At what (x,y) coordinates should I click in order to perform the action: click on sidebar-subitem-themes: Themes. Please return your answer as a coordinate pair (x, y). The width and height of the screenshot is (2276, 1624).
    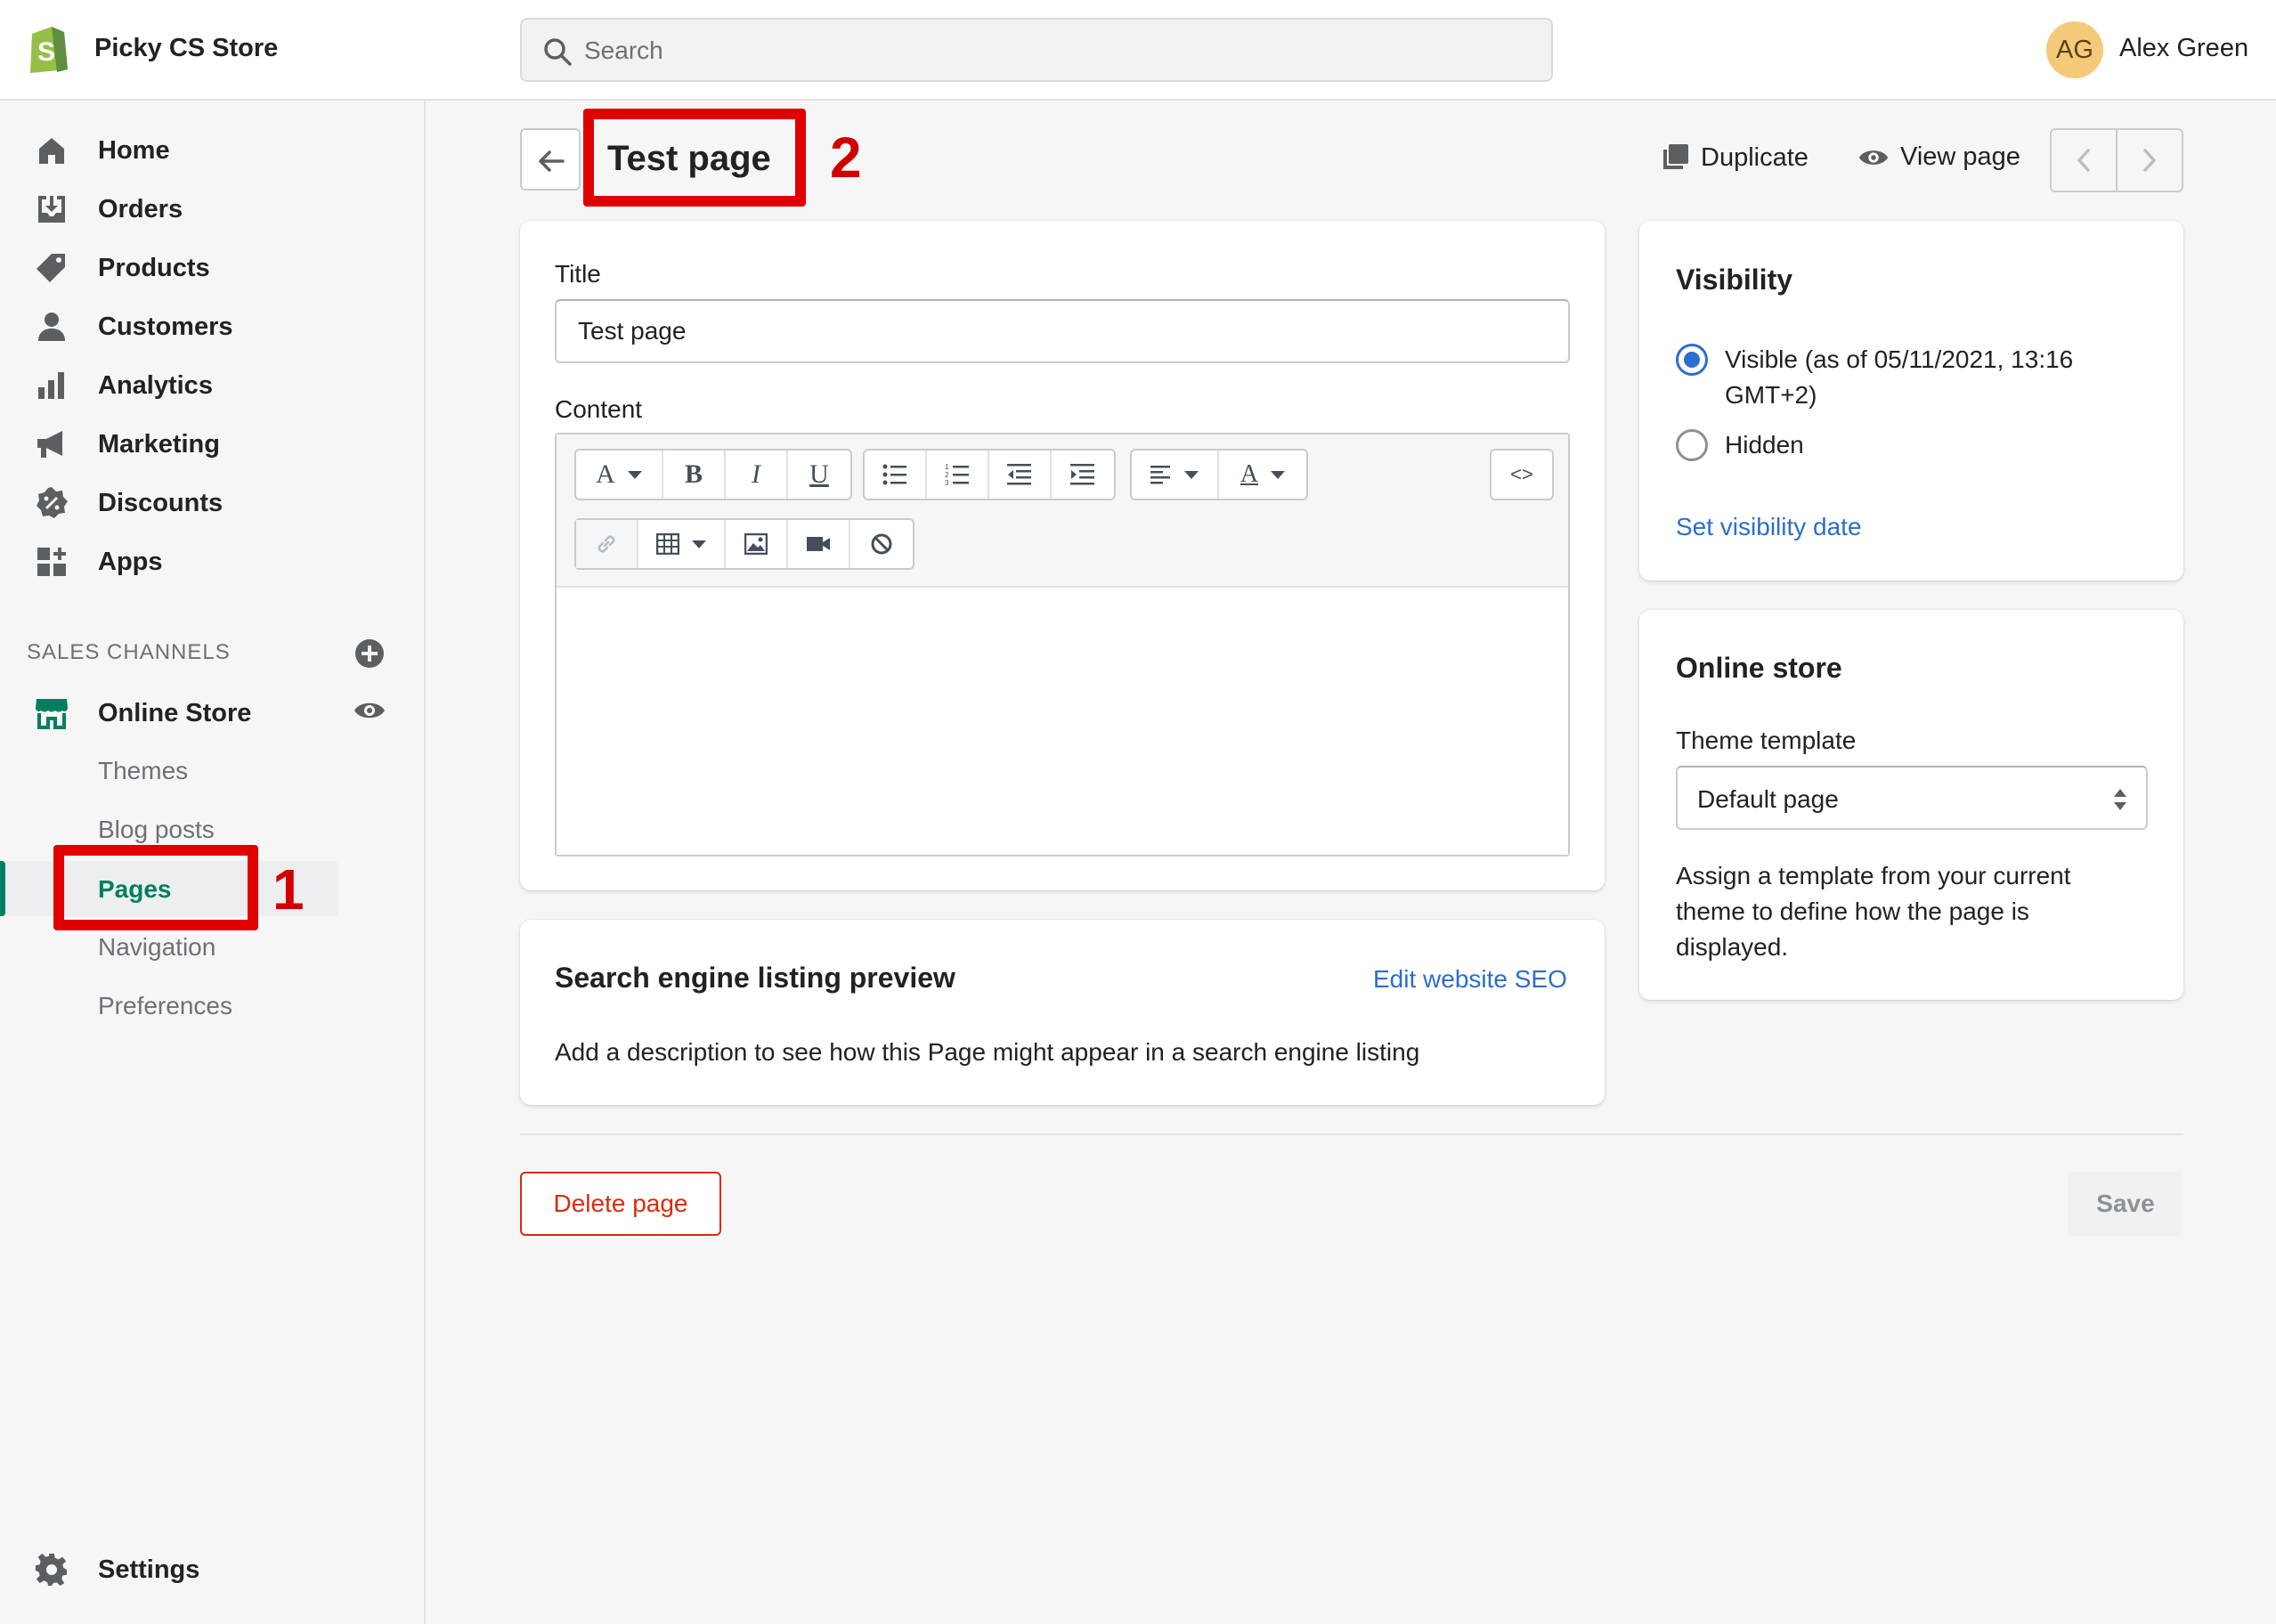
    Looking at the image, I should click on (143, 771).